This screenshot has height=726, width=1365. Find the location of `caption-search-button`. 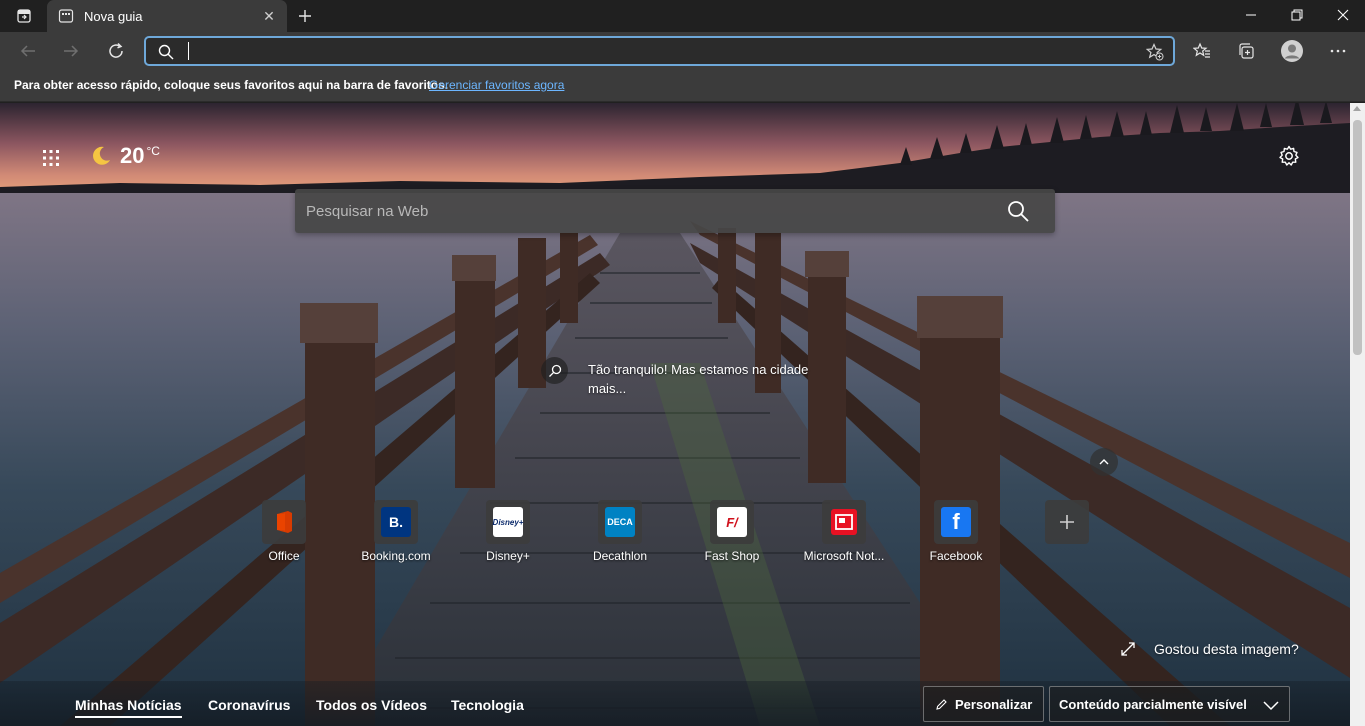

caption-search-button is located at coordinates (554, 370).